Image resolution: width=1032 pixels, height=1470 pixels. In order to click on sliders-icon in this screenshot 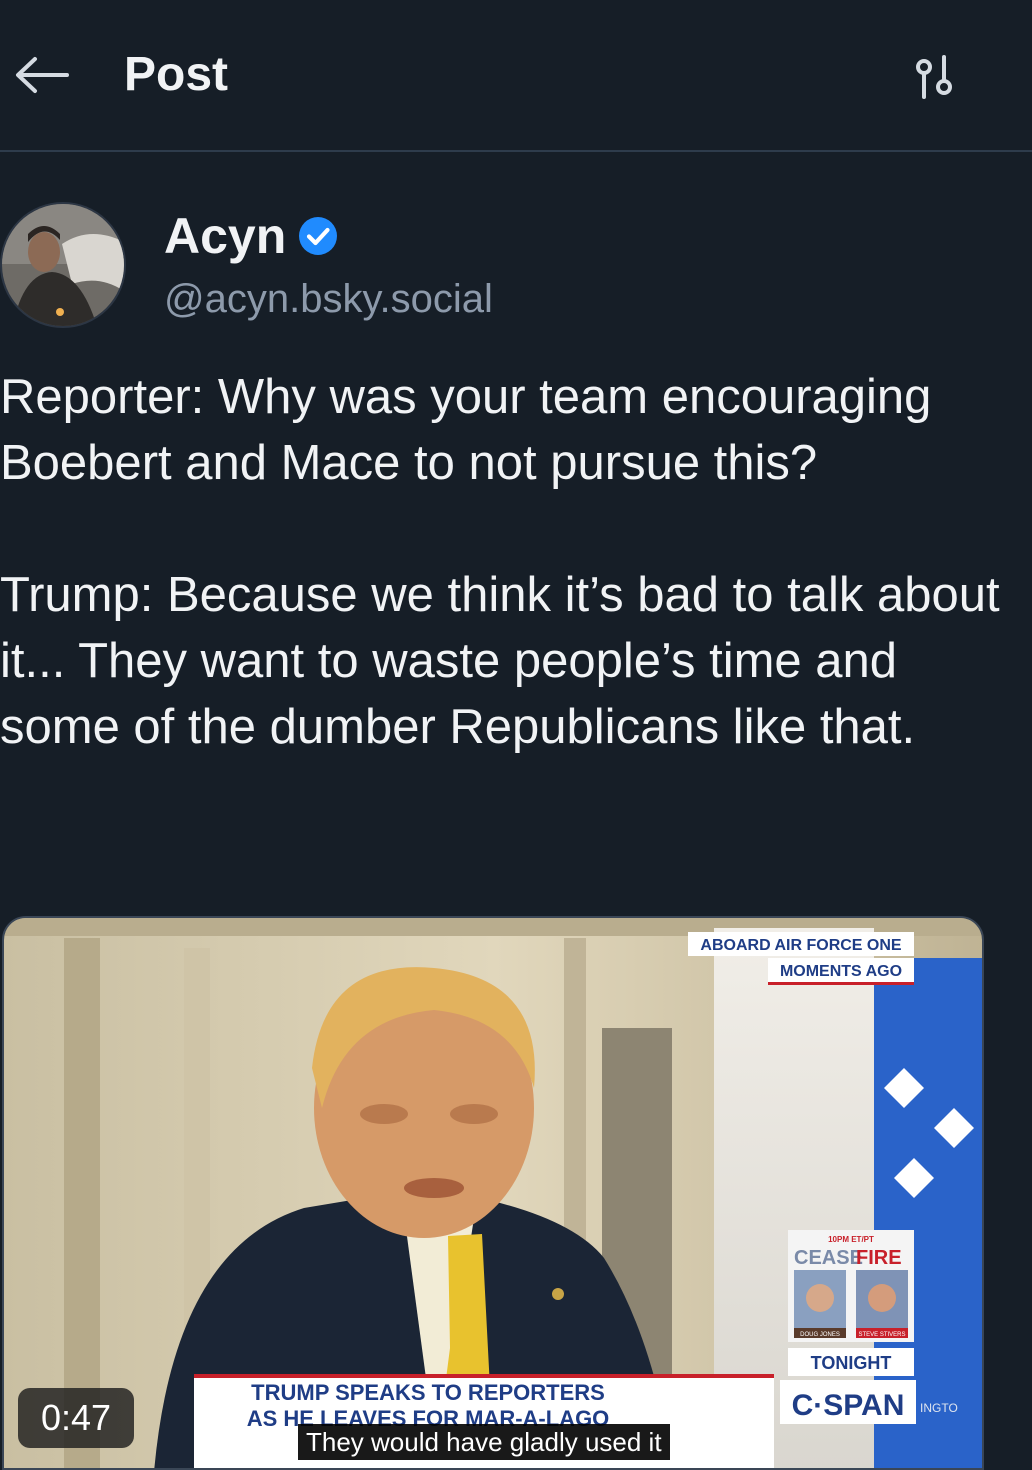, I will do `click(934, 77)`.